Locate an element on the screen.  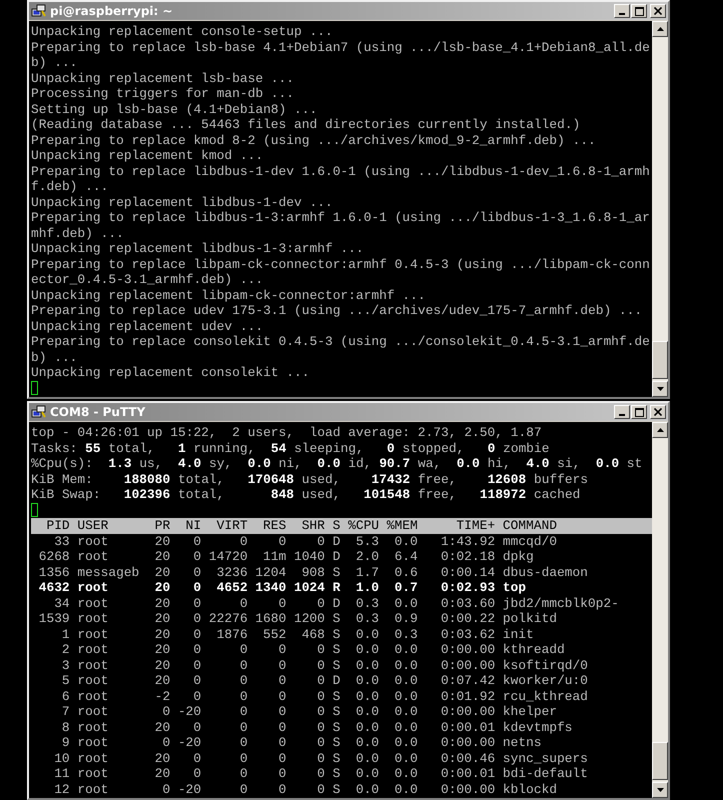
column-header: TIME+ is located at coordinates (475, 526).